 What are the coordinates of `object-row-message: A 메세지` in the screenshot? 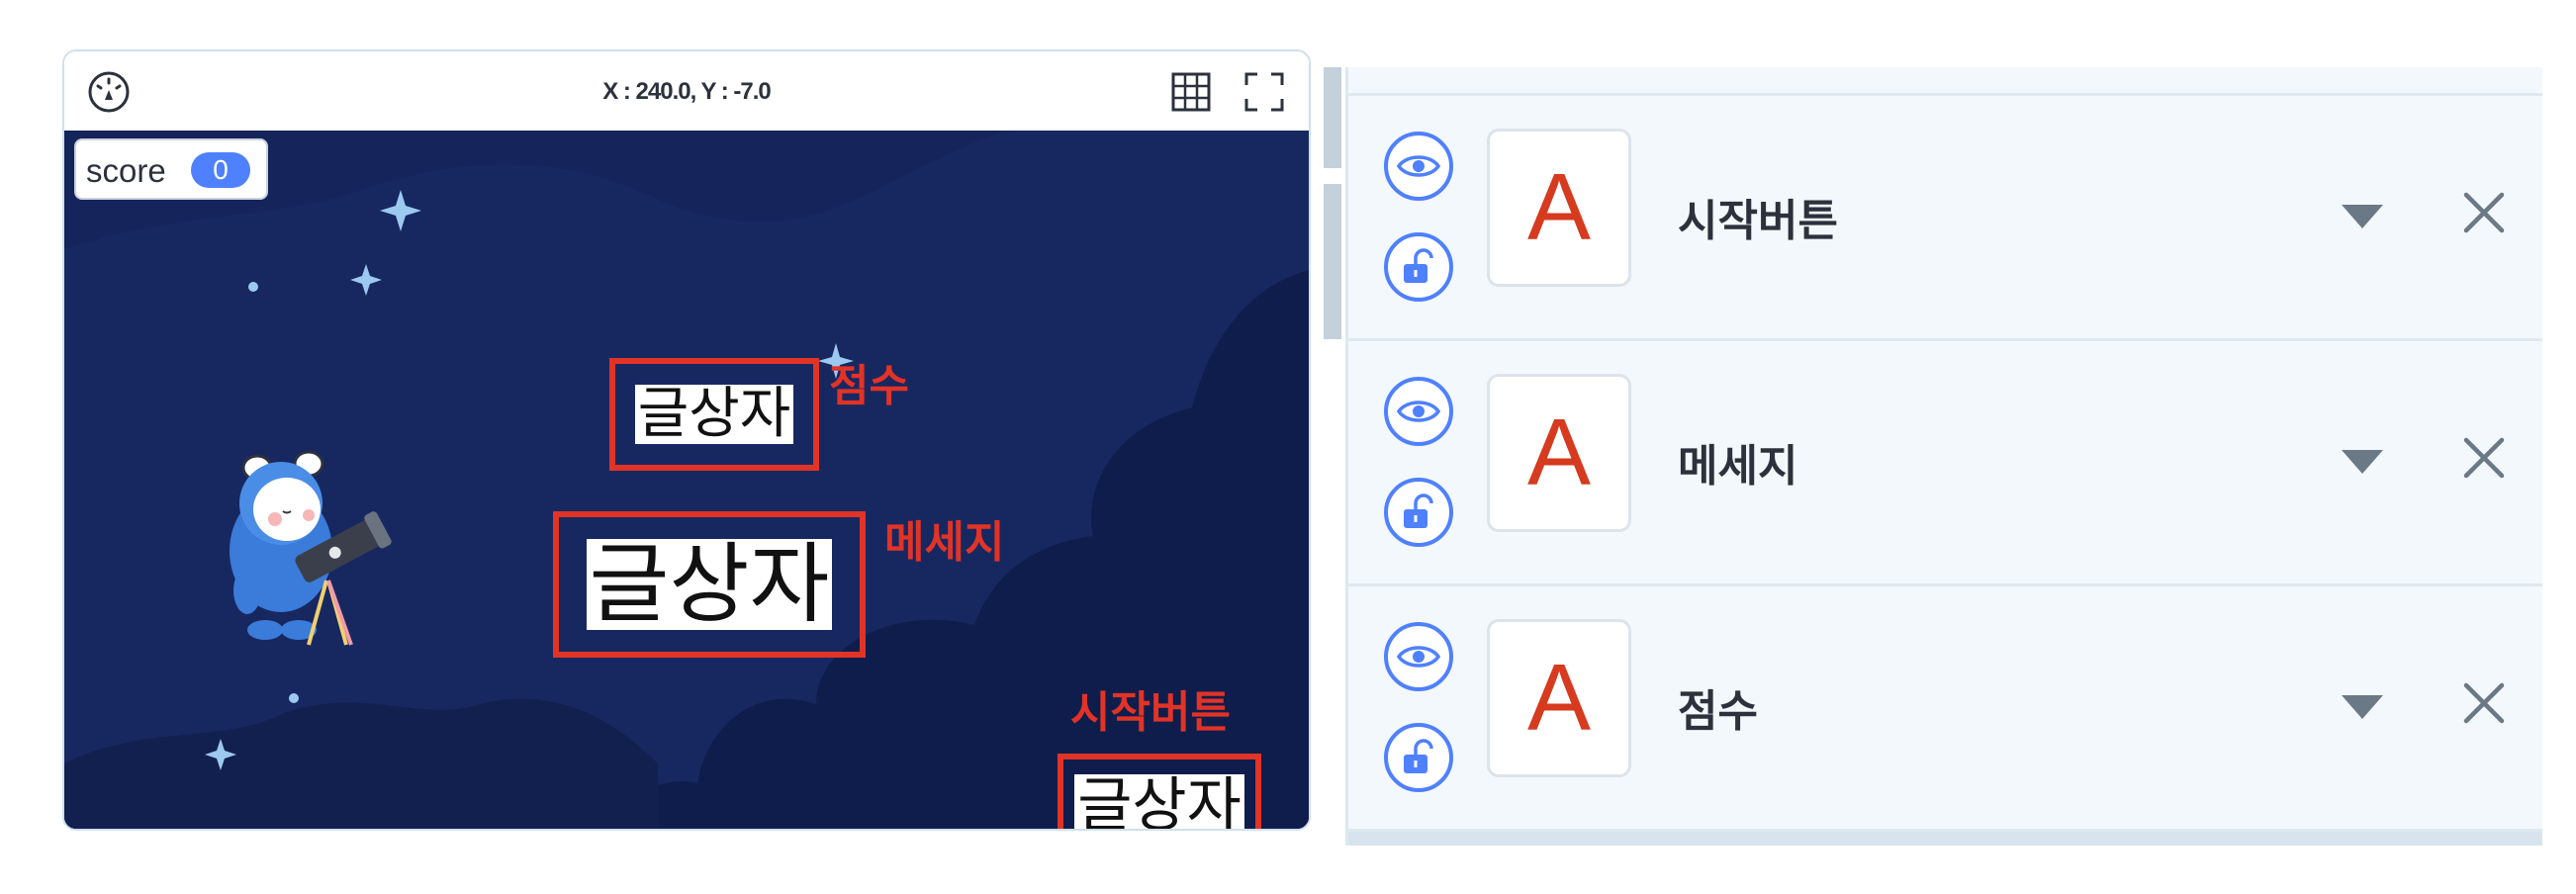 It's located at (1945, 463).